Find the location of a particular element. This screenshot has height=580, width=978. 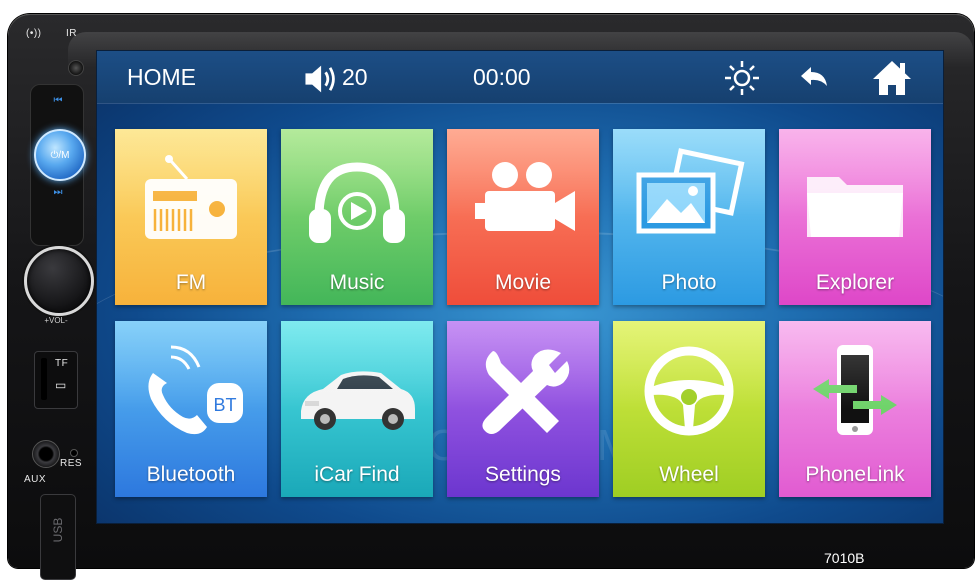

next-track-button: ⏭ is located at coordinates (58, 192).